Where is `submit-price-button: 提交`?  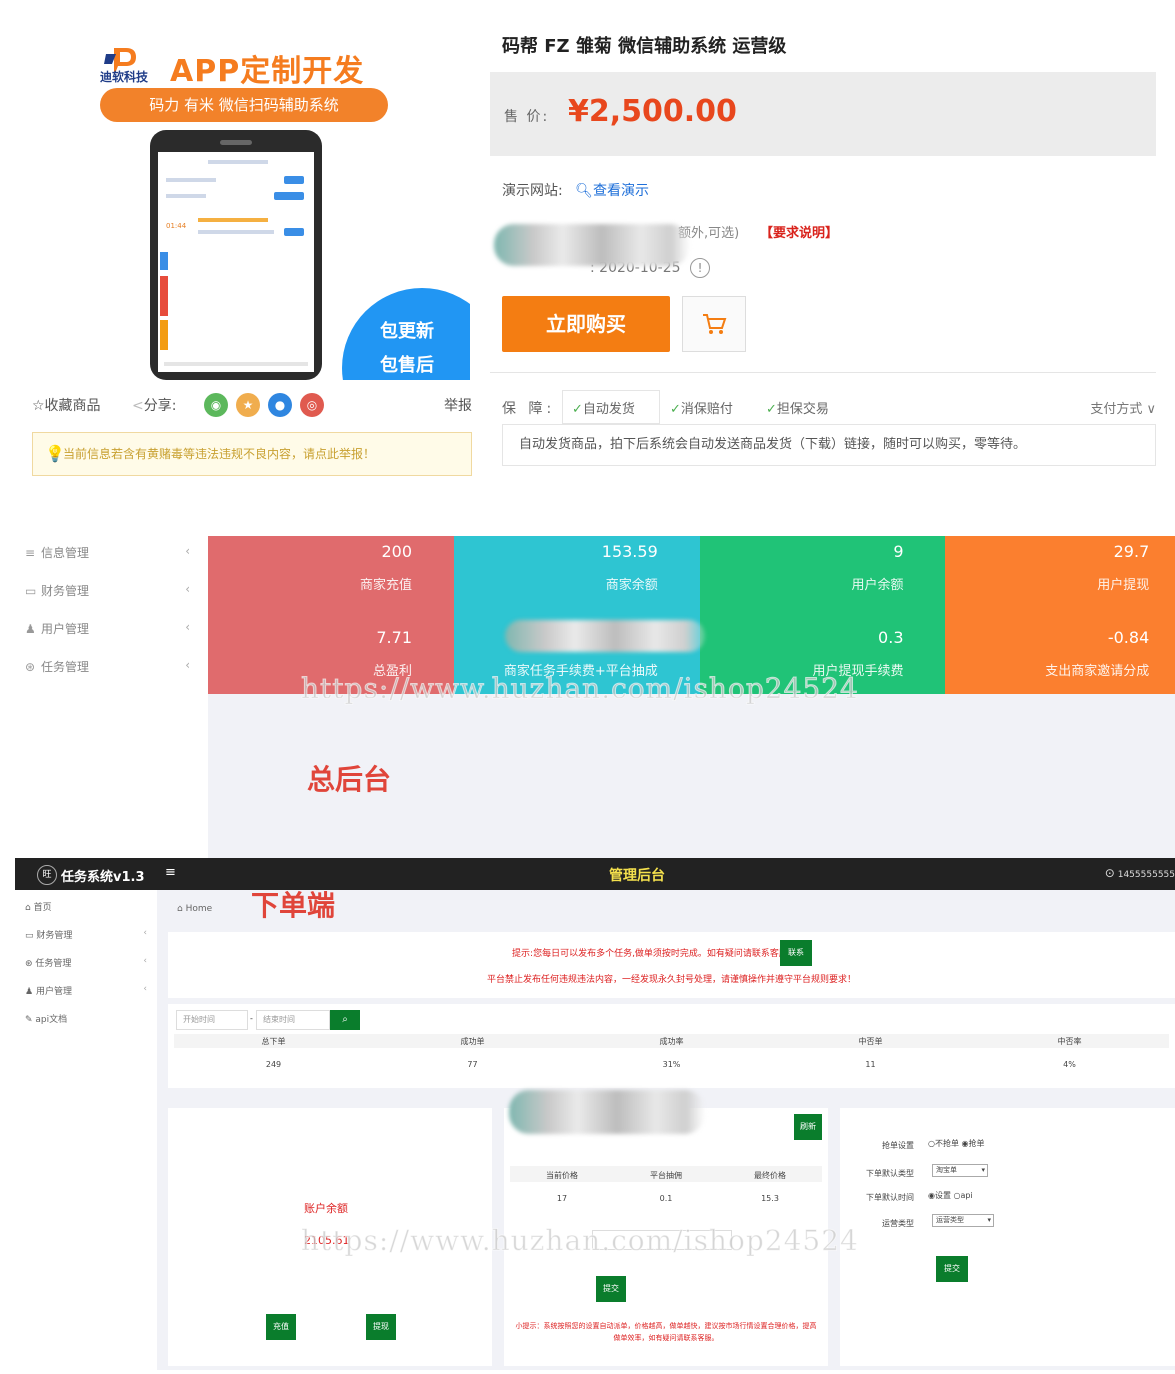 submit-price-button: 提交 is located at coordinates (611, 1289).